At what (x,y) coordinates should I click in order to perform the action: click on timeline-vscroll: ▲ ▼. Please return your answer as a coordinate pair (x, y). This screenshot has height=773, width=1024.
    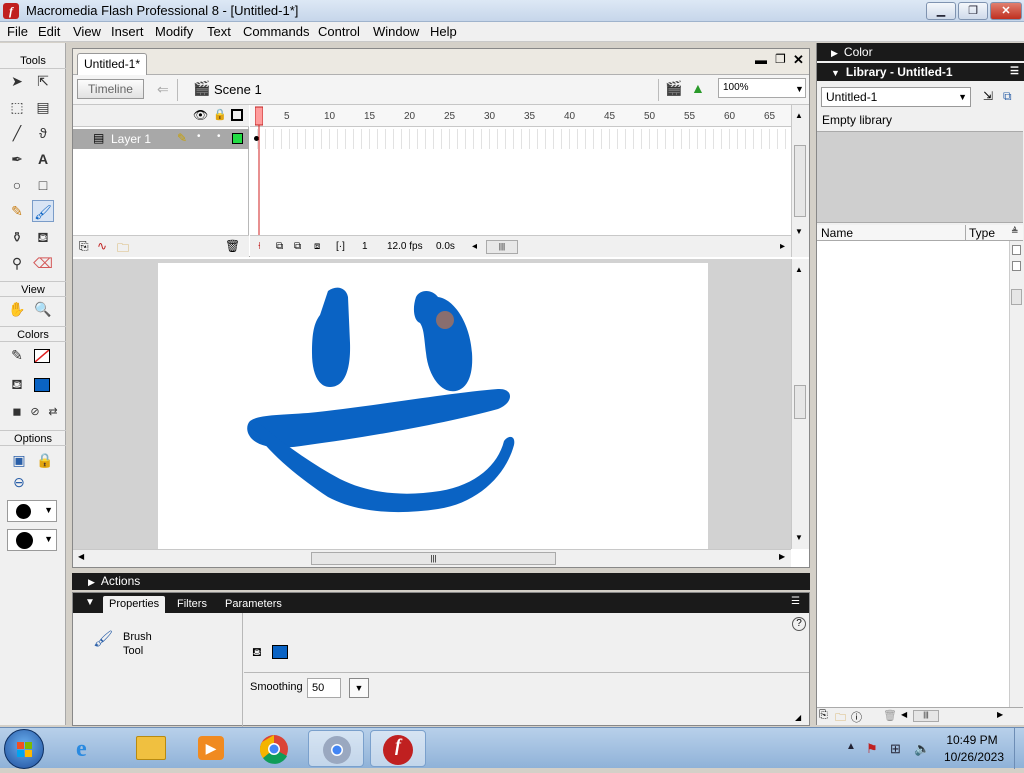
    Looking at the image, I should click on (800, 181).